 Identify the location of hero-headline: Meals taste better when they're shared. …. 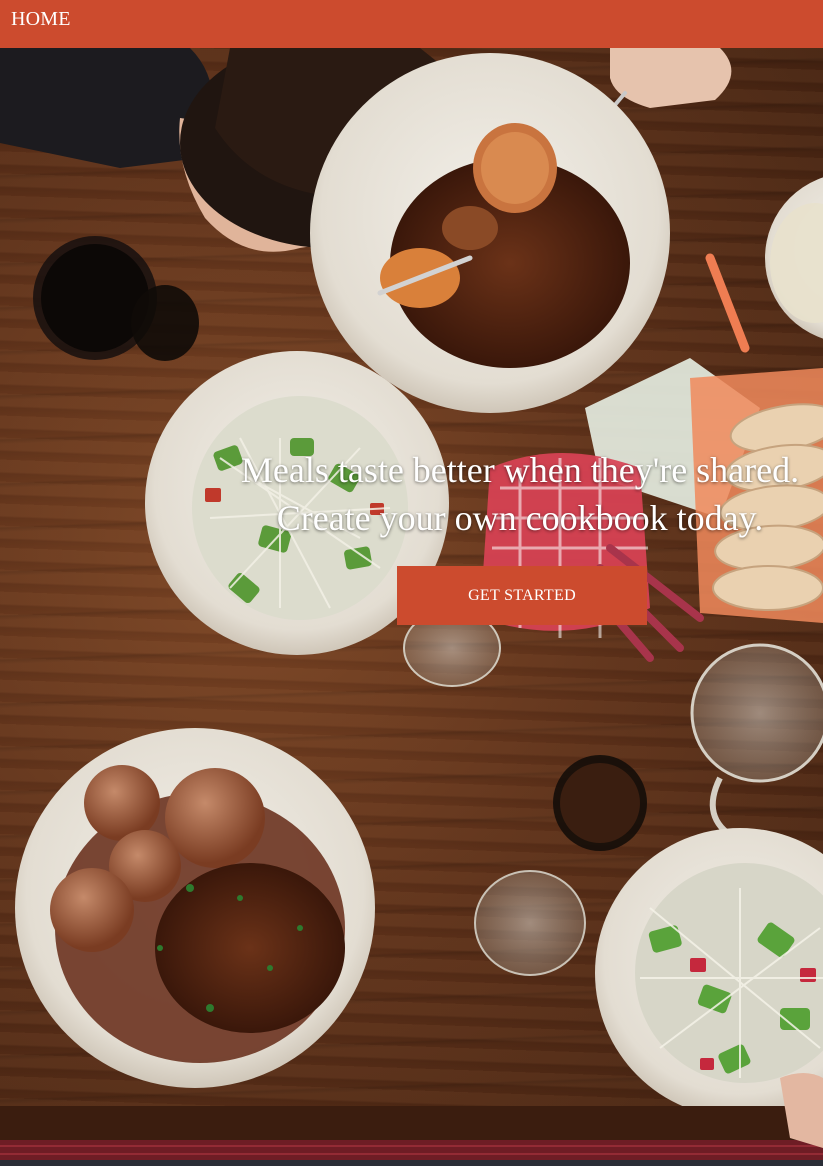
(511, 494).